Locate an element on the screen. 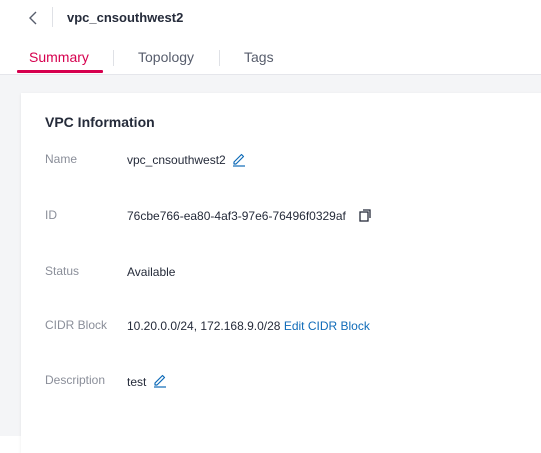  cidr-value: 10.20.0.0/24, 172.168.9.0/28 is located at coordinates (204, 326).